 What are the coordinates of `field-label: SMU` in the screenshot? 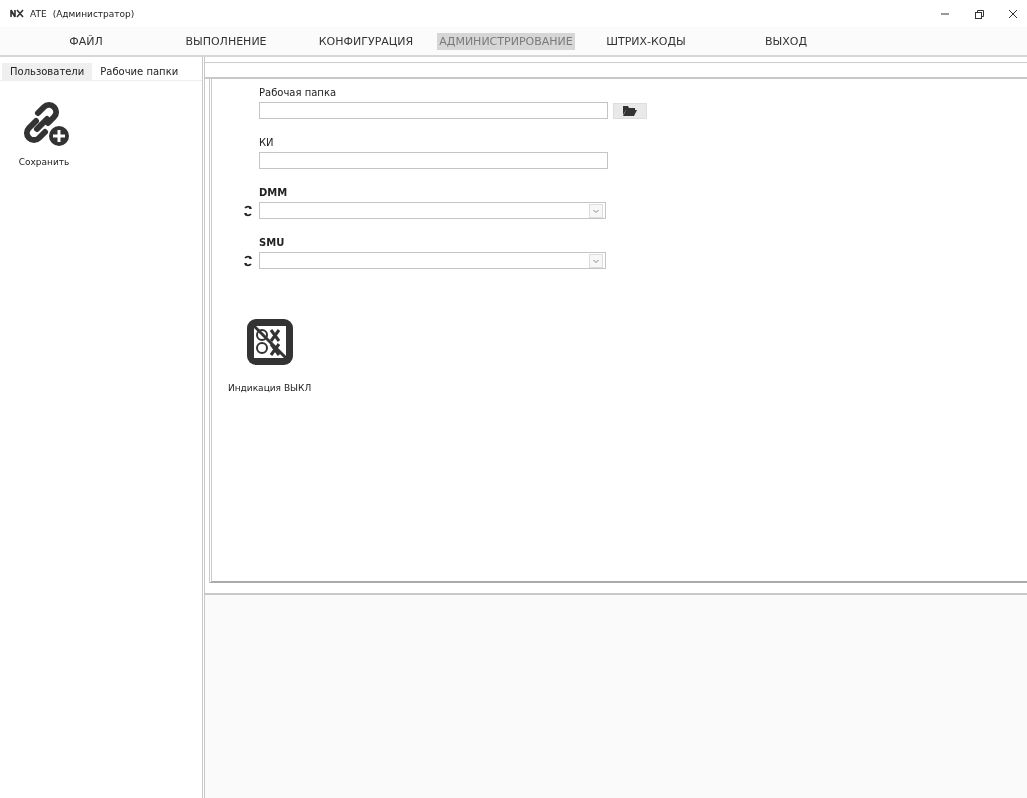 It's located at (272, 242).